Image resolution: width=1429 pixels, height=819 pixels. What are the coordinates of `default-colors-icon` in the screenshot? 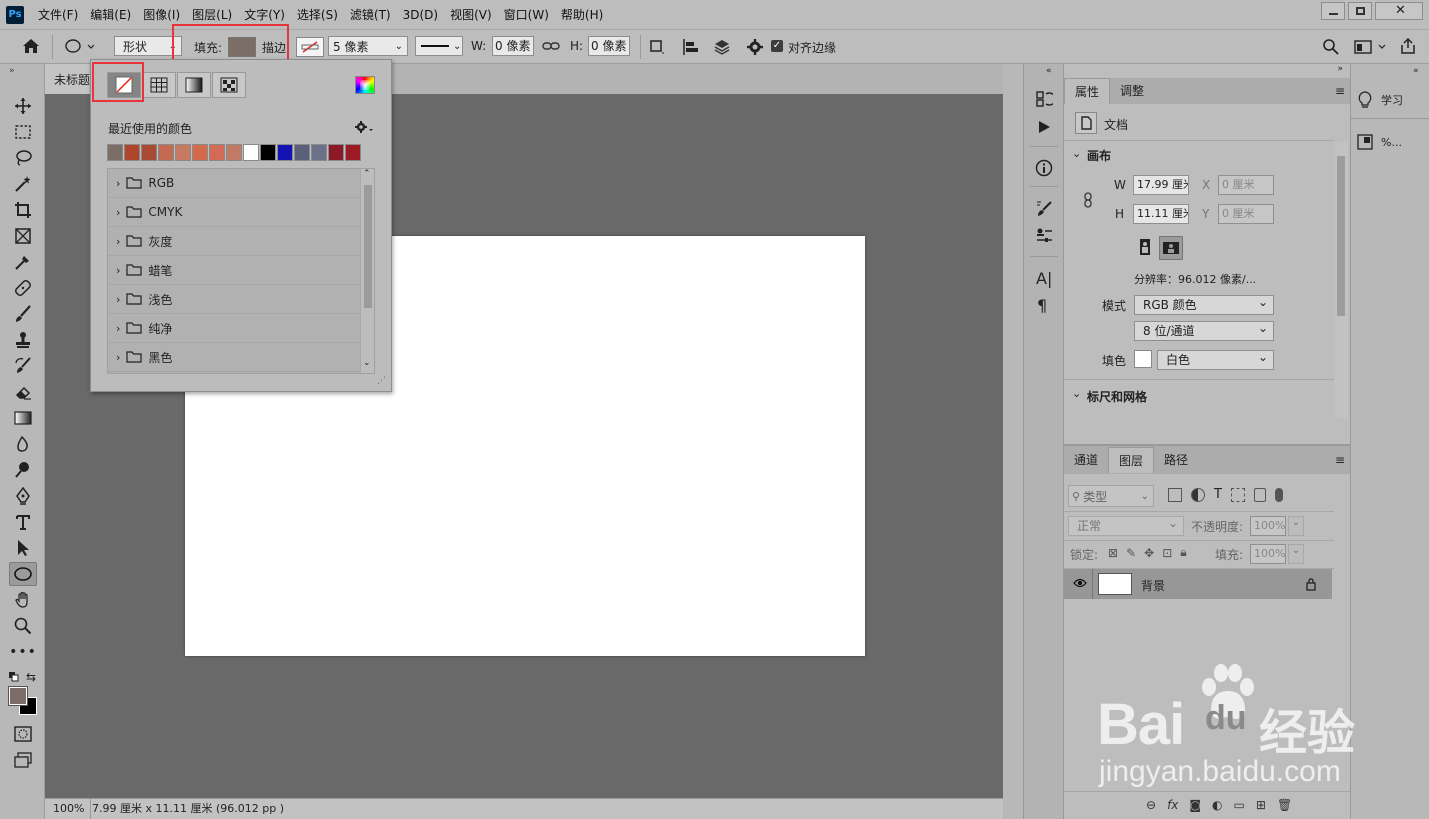 It's located at (14, 677).